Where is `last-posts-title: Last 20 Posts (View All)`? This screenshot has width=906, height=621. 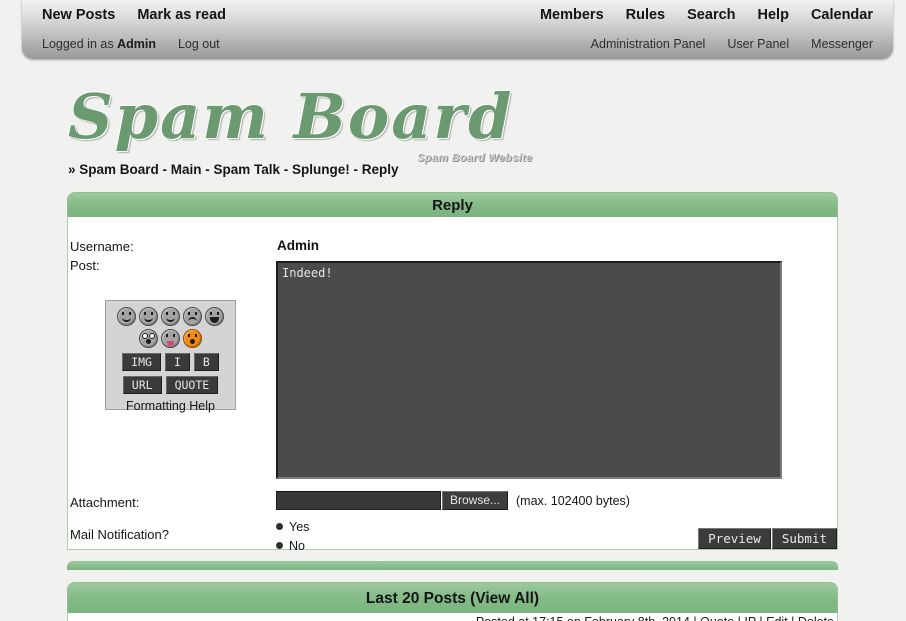
last-posts-title: Last 20 Posts (View All) is located at coordinates (452, 597).